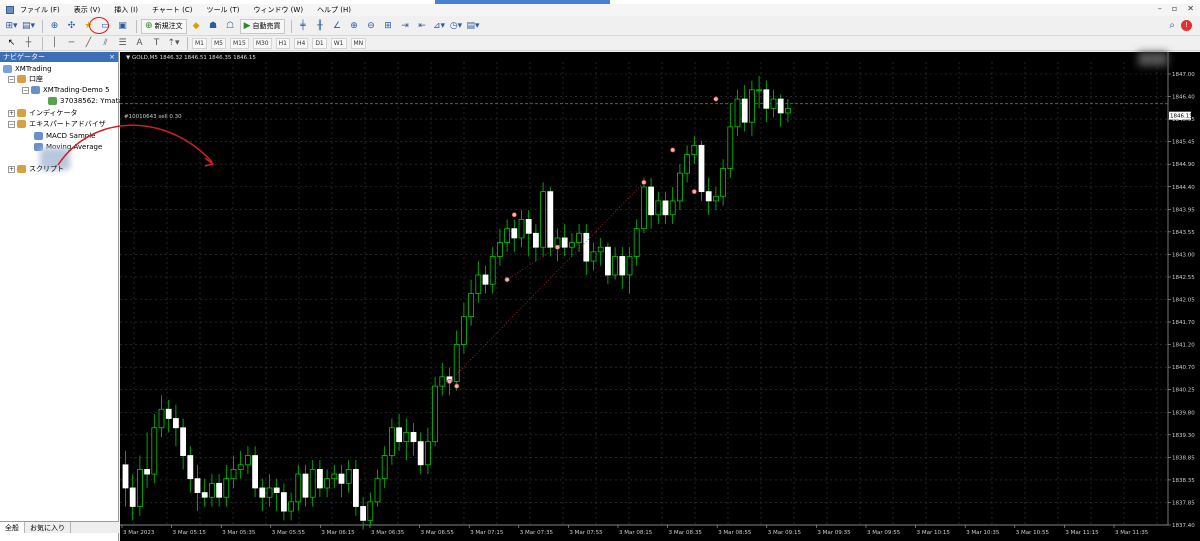 The width and height of the screenshot is (1200, 541). I want to click on chart-shift-icon: ⇤, so click(422, 26).